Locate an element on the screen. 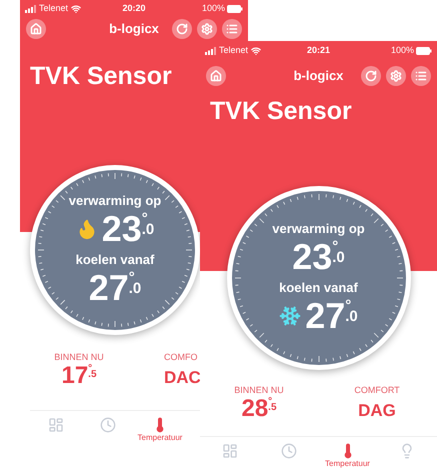 Image resolution: width=437 pixels, height=470 pixels. temperature-value: 17 is located at coordinates (74, 376).